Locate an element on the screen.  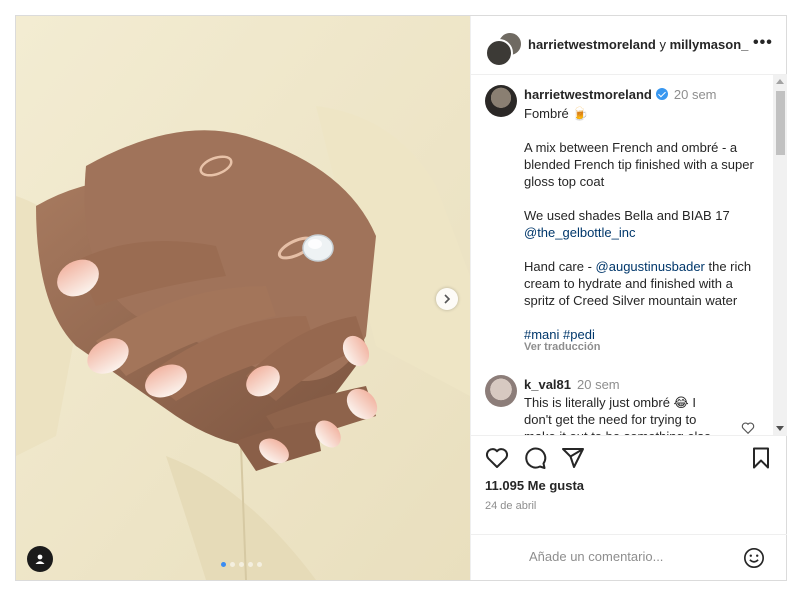
scroll-thumb is located at coordinates (780, 123).